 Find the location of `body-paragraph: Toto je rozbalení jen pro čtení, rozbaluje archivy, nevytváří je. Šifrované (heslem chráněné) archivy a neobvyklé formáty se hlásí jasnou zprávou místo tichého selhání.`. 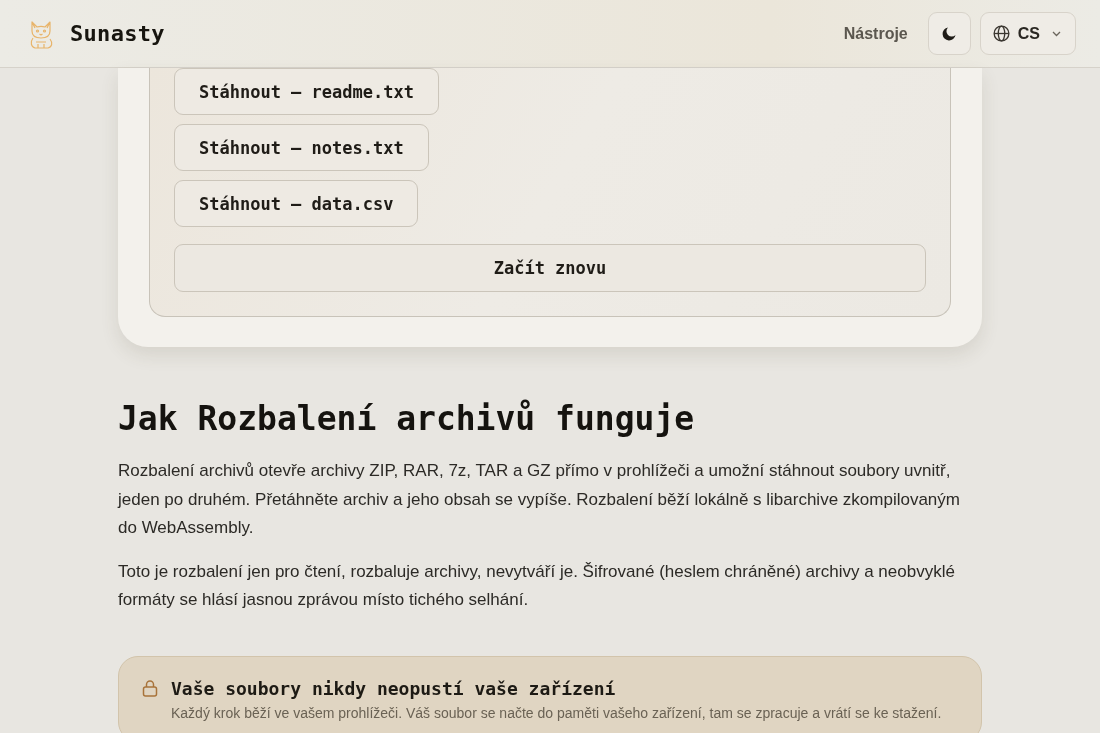

body-paragraph: Toto je rozbalení jen pro čtení, rozbaluje archivy, nevytváří je. Šifrované (heslem chráněné) archivy a neobvyklé formáty se hlásí jasnou zprávou místo tichého selhání. is located at coordinates (537, 585).